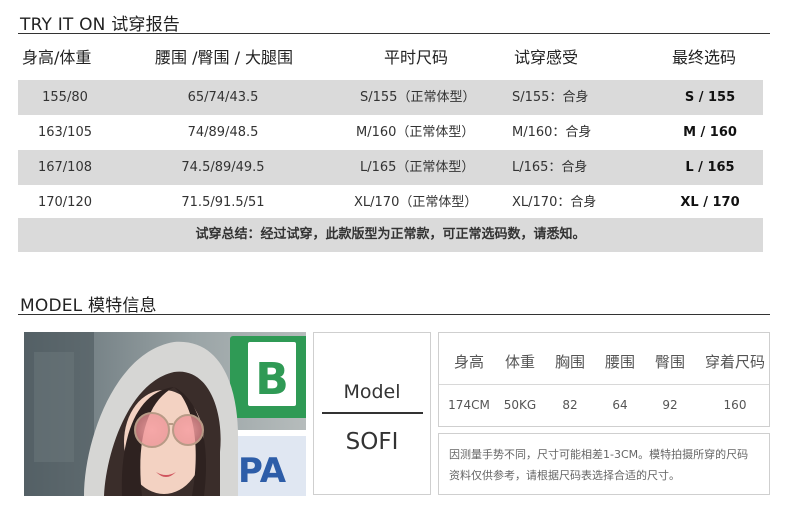 The height and width of the screenshot is (524, 790). I want to click on header-waist: 腰围, so click(619, 362).